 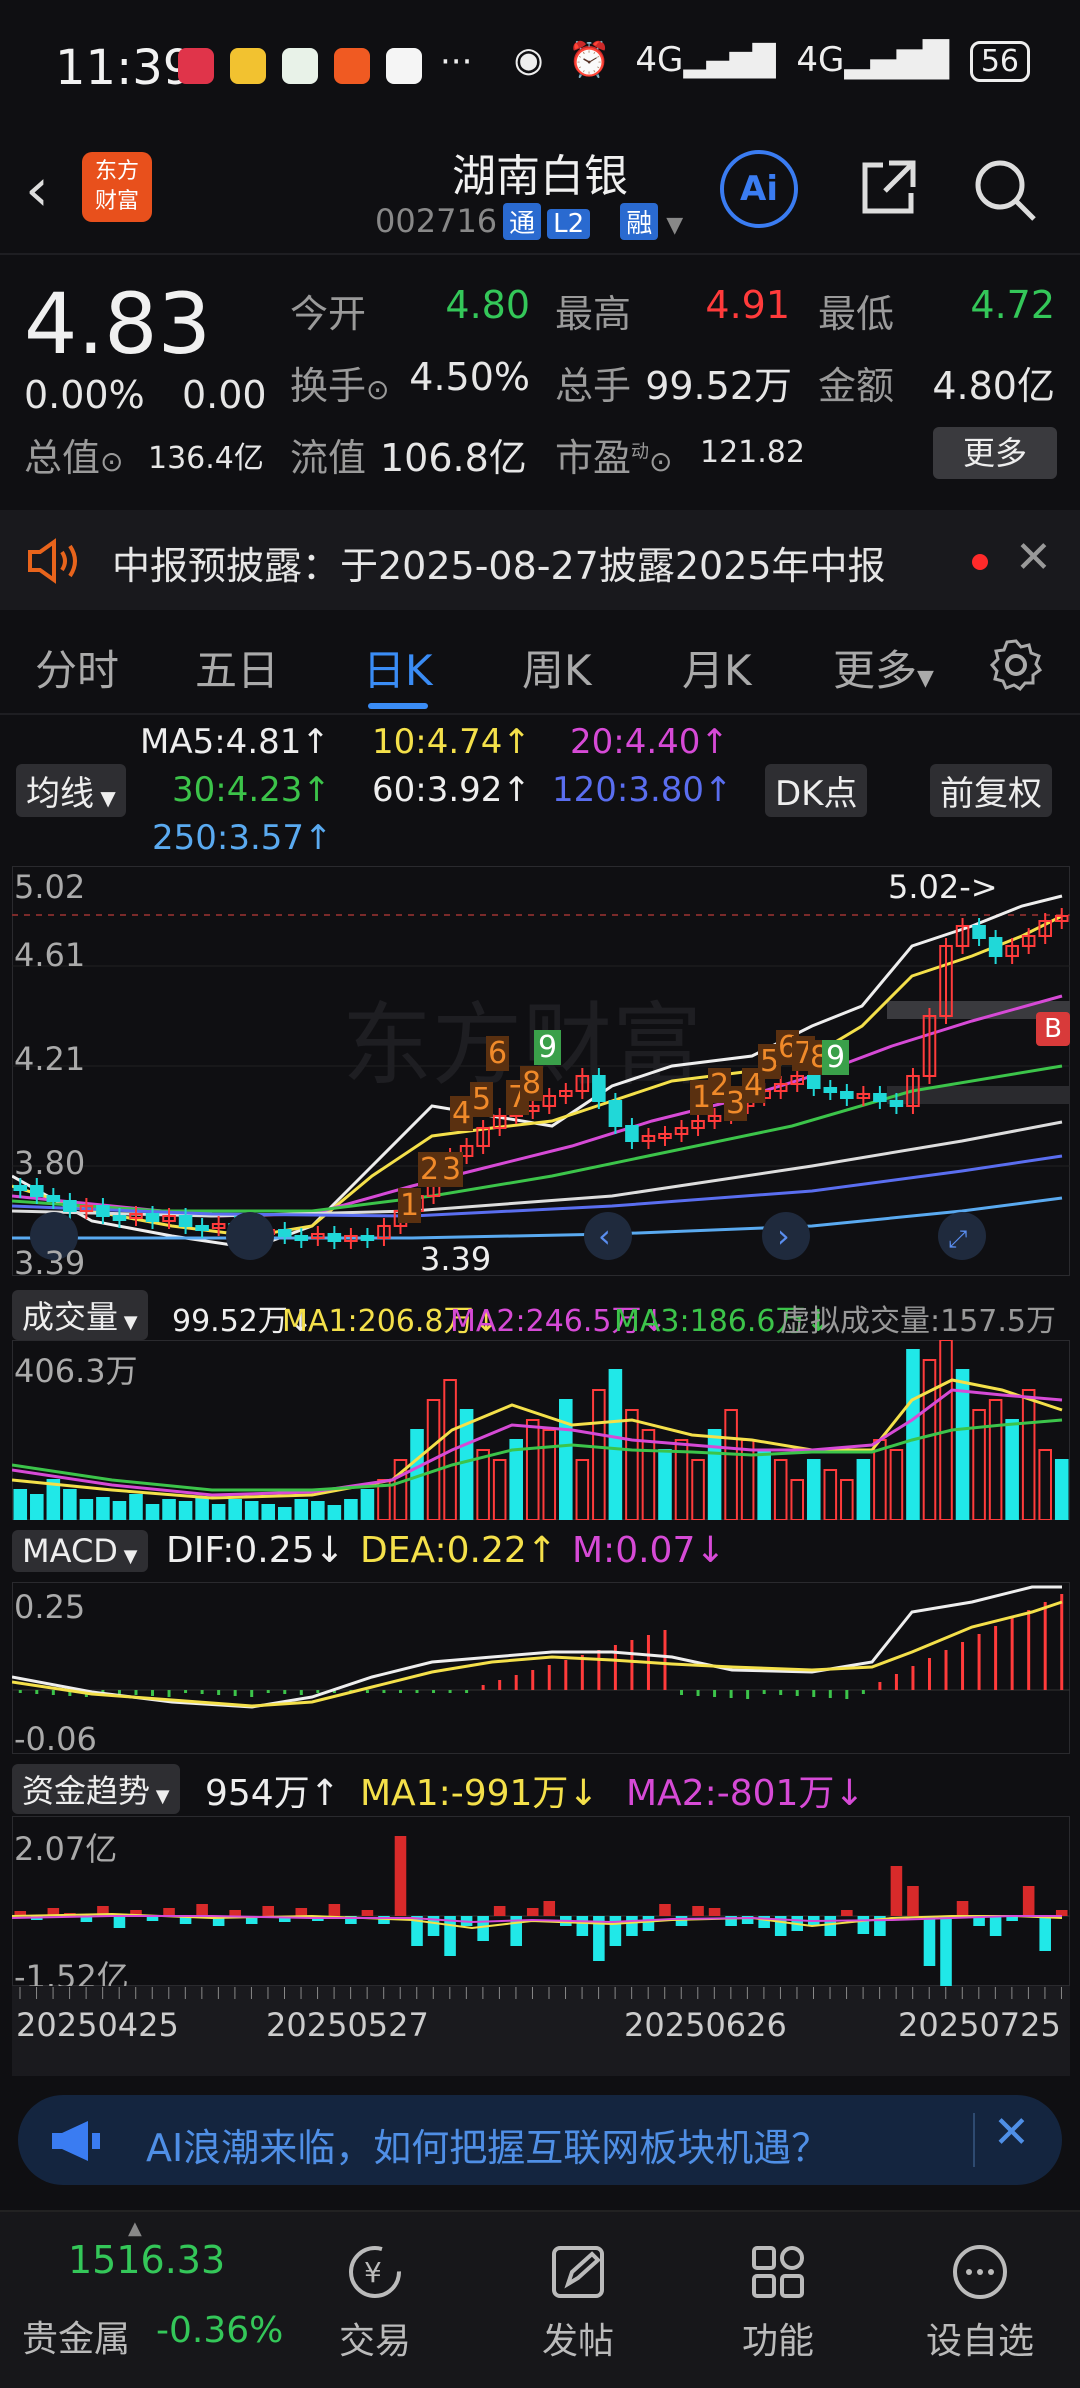 What do you see at coordinates (836, 1057) in the screenshot?
I see `seq-num-9b: 9` at bounding box center [836, 1057].